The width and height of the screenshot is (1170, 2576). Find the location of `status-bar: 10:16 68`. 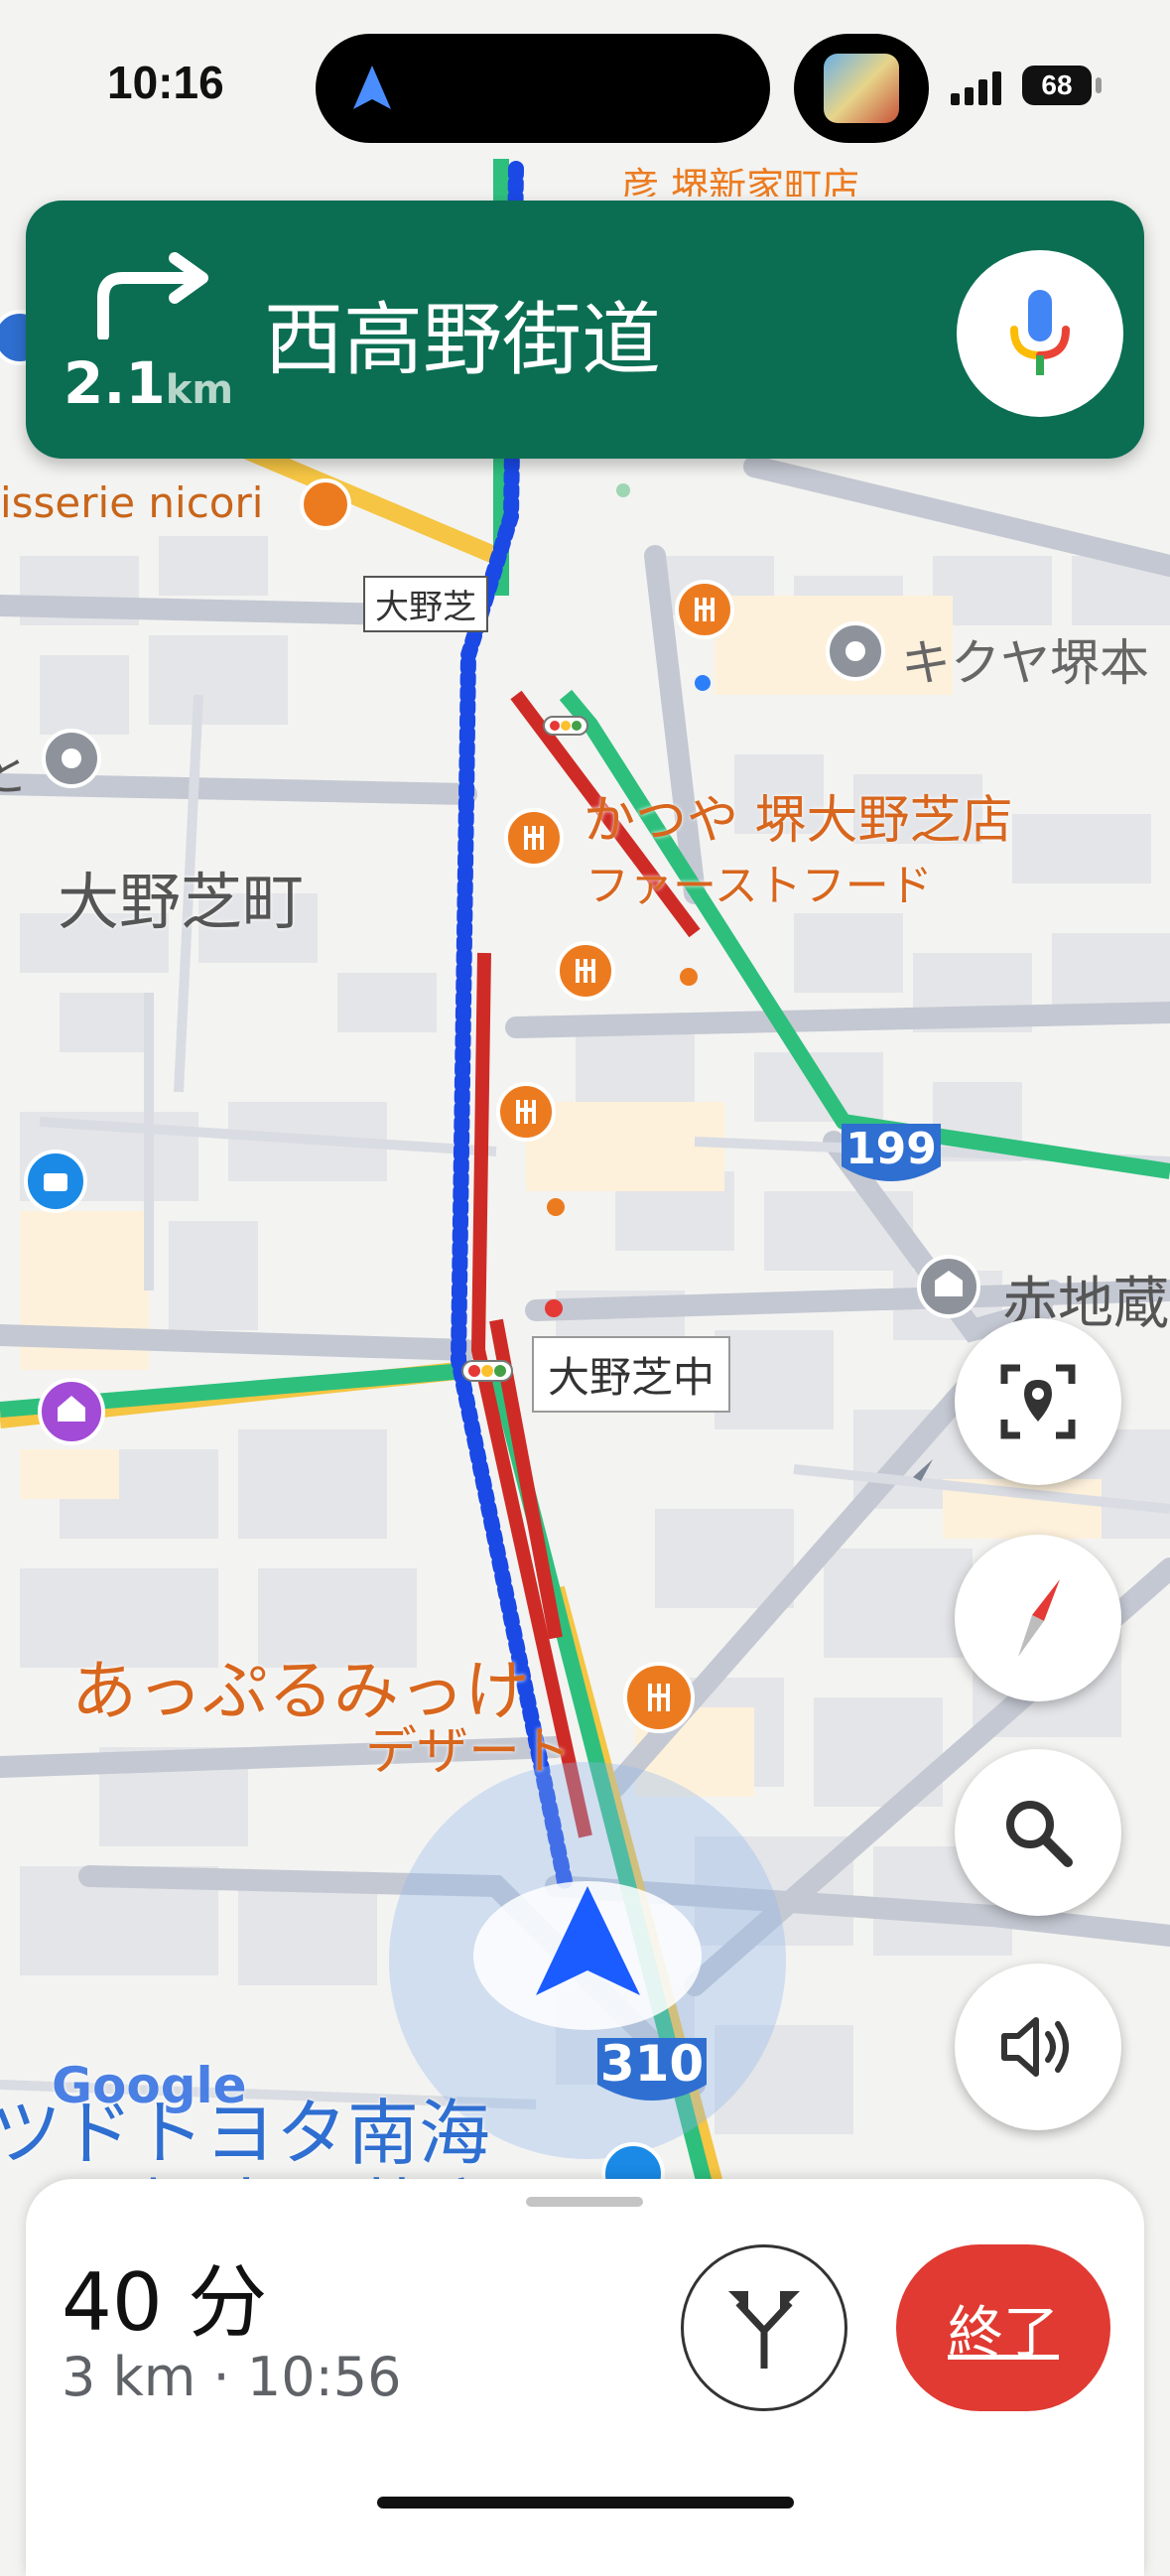

status-bar: 10:16 68 is located at coordinates (585, 84).